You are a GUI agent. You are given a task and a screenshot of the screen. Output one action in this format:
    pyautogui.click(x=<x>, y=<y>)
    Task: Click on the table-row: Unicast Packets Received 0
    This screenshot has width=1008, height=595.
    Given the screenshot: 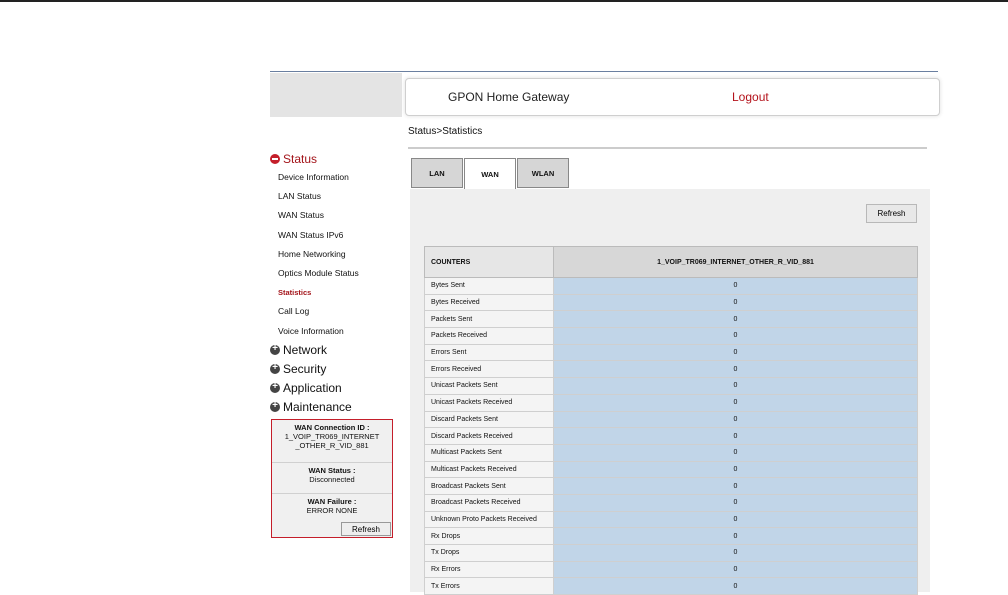 What is the action you would take?
    pyautogui.click(x=671, y=402)
    